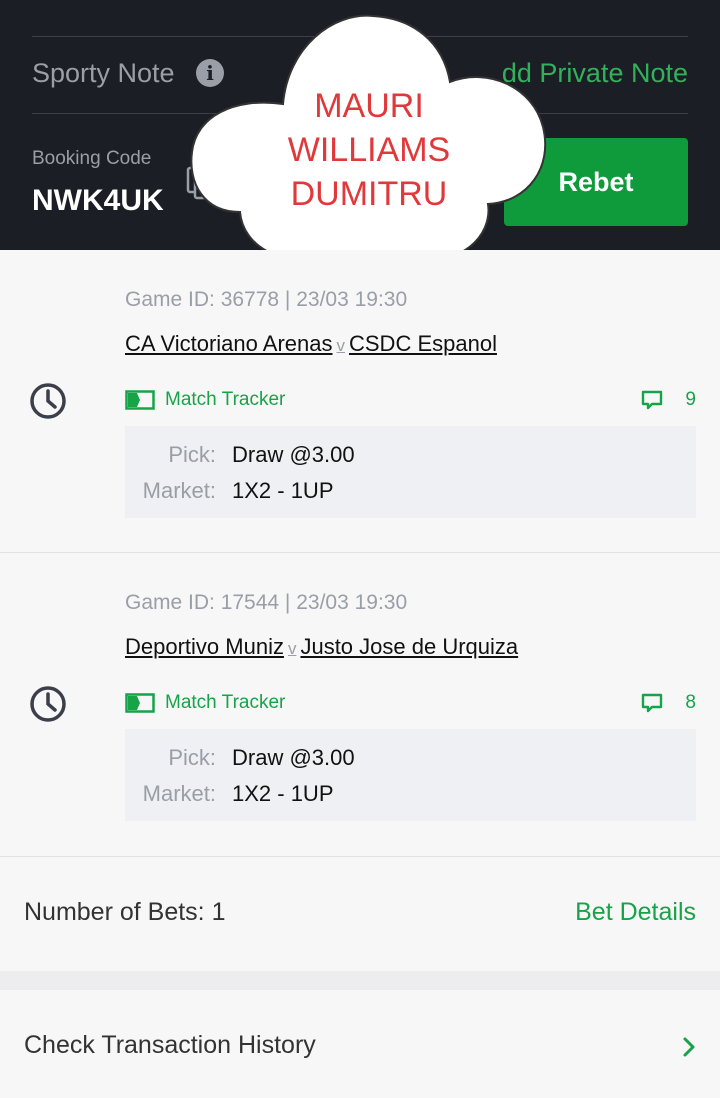 The height and width of the screenshot is (1098, 720). What do you see at coordinates (369, 194) in the screenshot?
I see `overlay-line: DUMITRU` at bounding box center [369, 194].